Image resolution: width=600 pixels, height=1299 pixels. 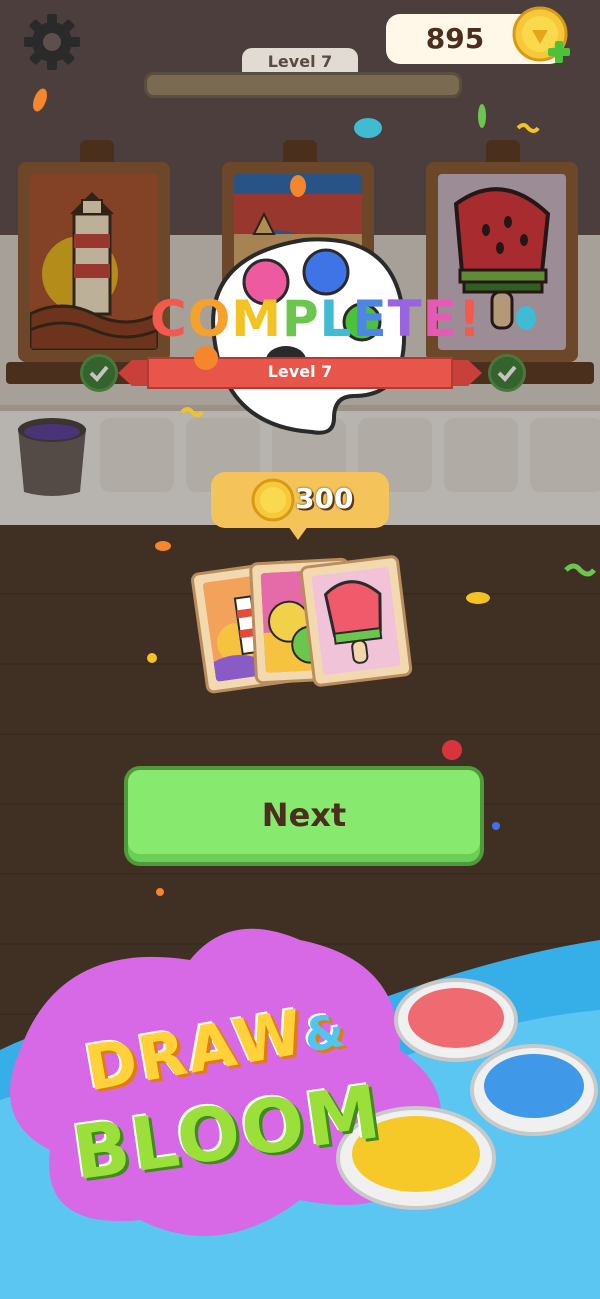 What do you see at coordinates (169, 319) in the screenshot?
I see `complete-title-letter: C` at bounding box center [169, 319].